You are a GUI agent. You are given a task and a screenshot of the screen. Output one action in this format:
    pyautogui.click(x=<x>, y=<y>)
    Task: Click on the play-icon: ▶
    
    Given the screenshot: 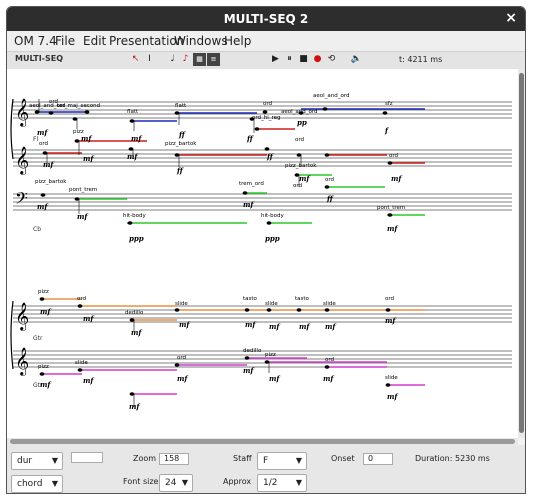 What is the action you would take?
    pyautogui.click(x=275, y=59)
    